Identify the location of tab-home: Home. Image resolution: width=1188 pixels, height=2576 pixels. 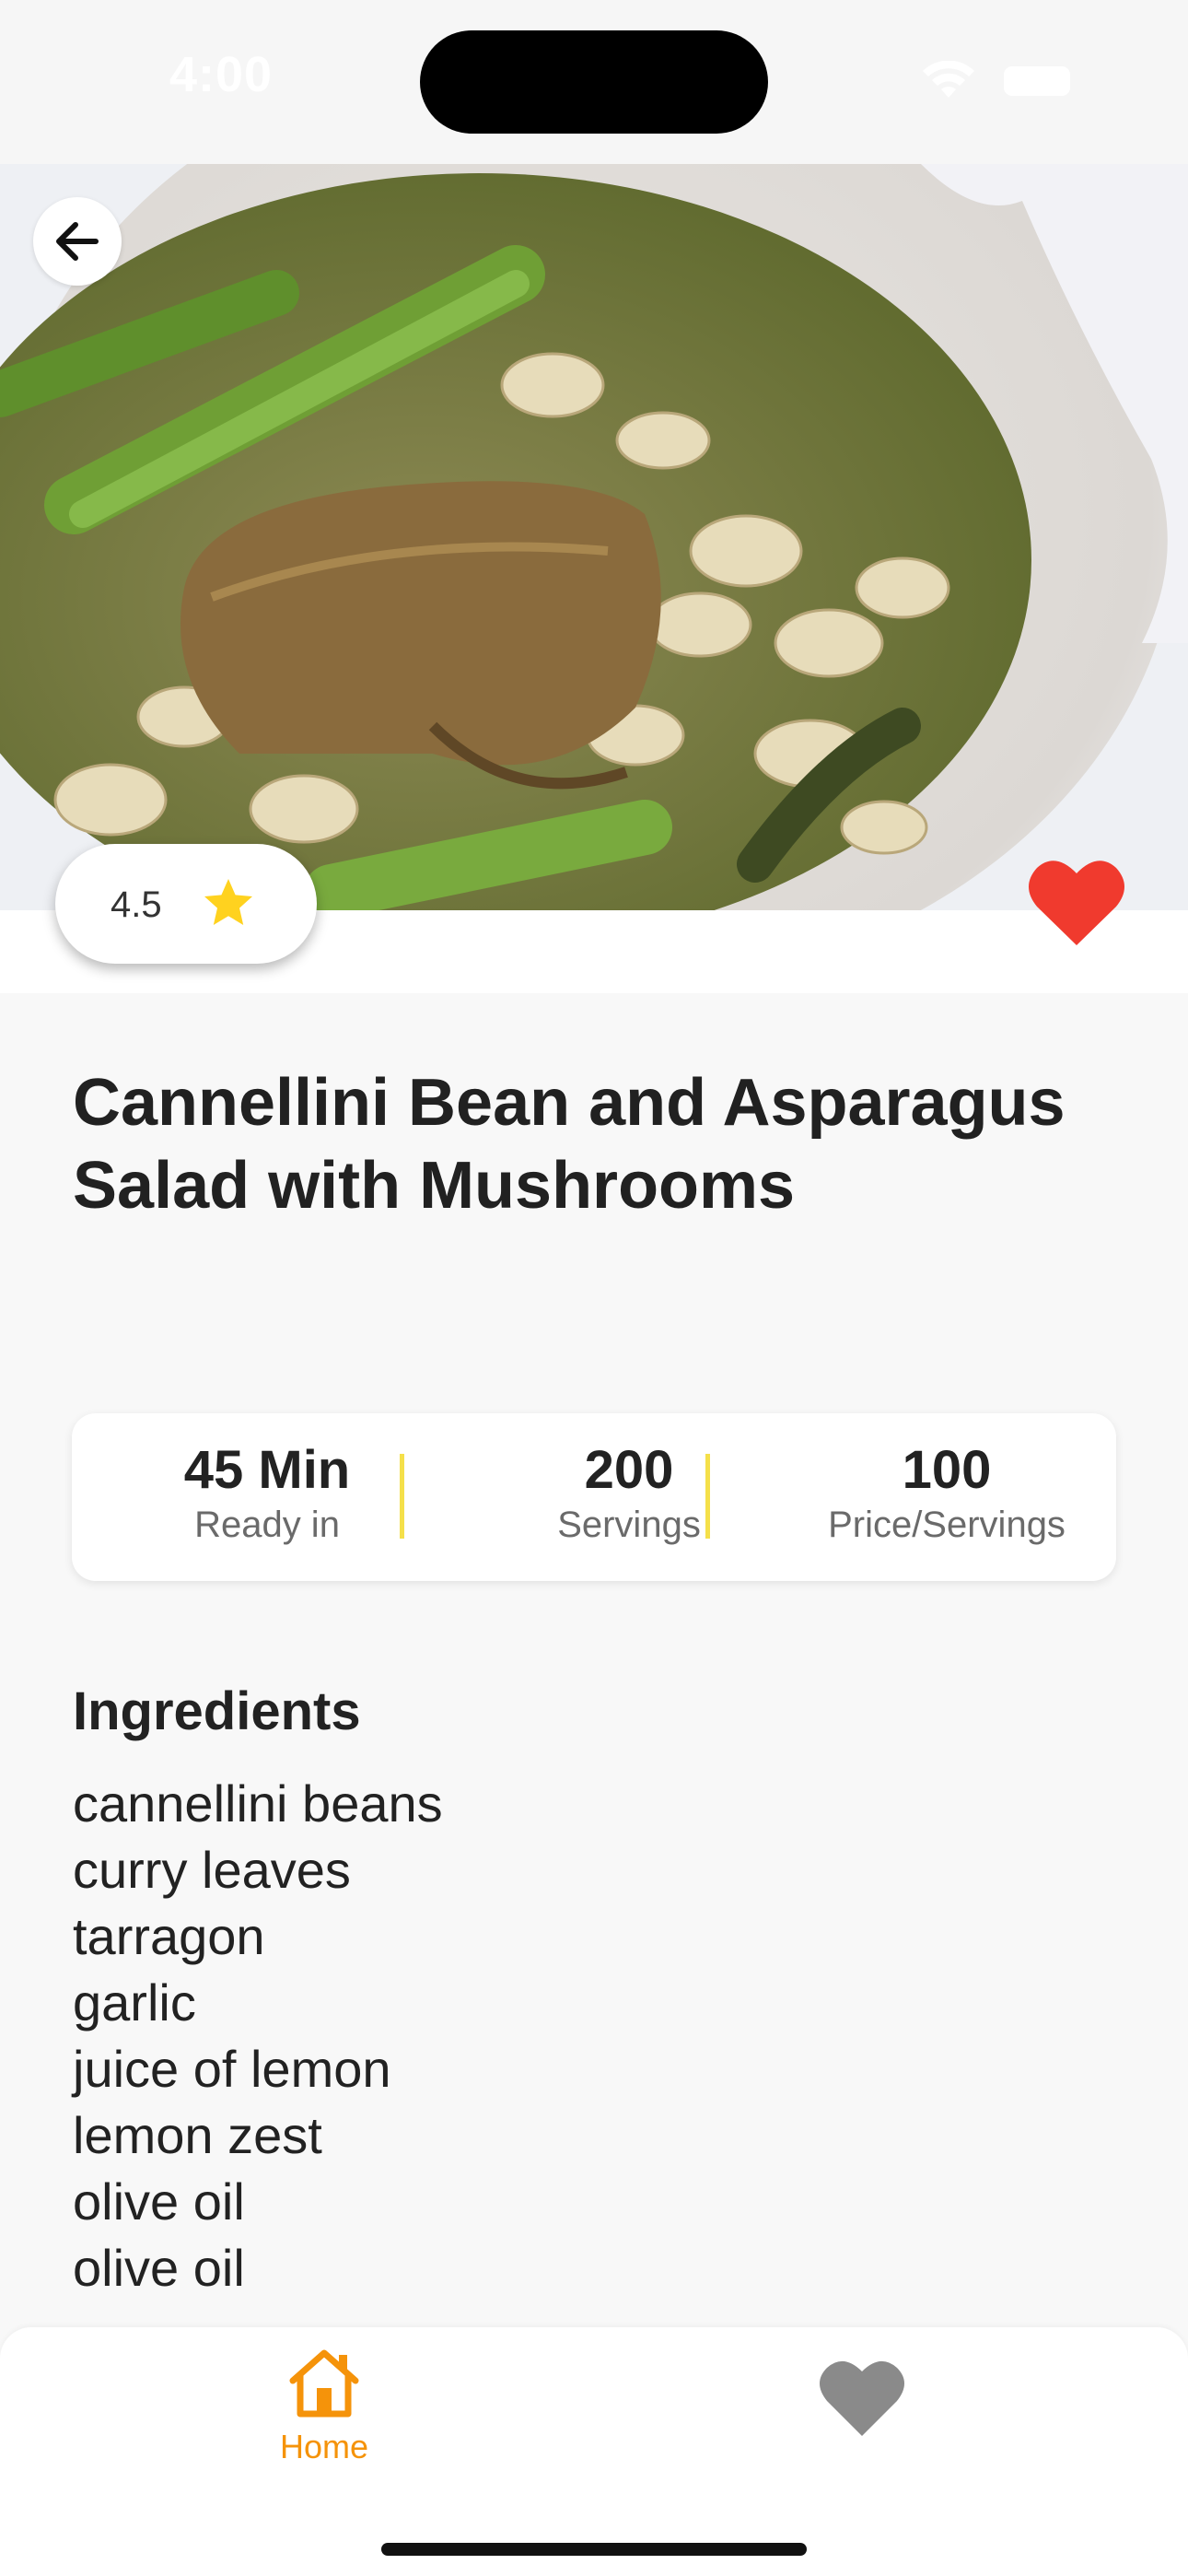
(324, 2405).